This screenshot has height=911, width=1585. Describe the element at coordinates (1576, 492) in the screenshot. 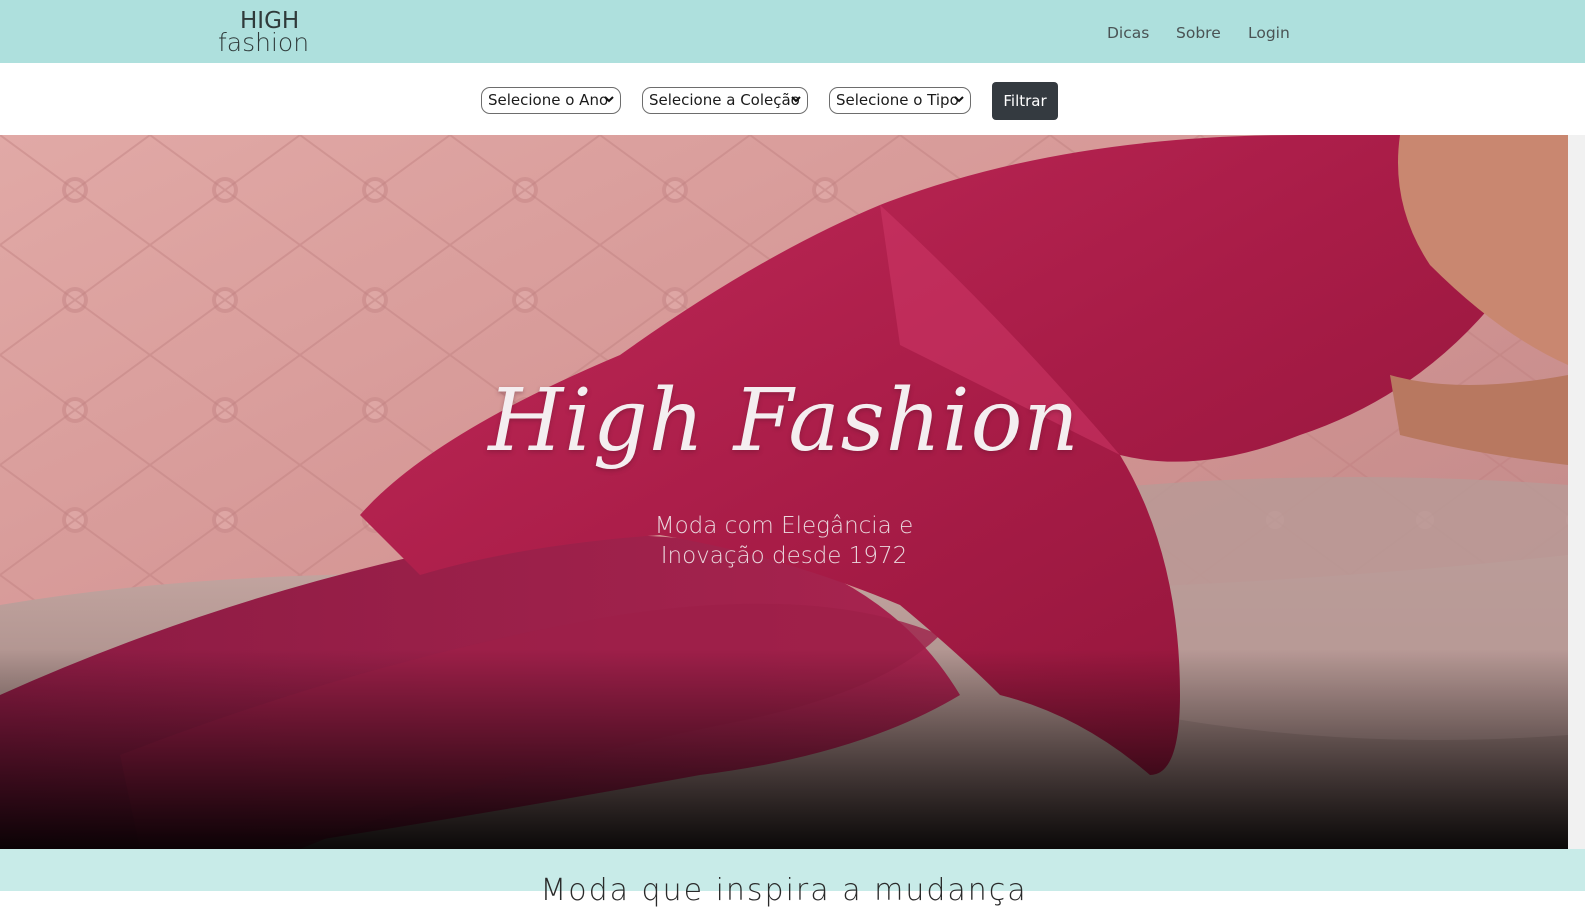

I see `scrollbar` at that location.